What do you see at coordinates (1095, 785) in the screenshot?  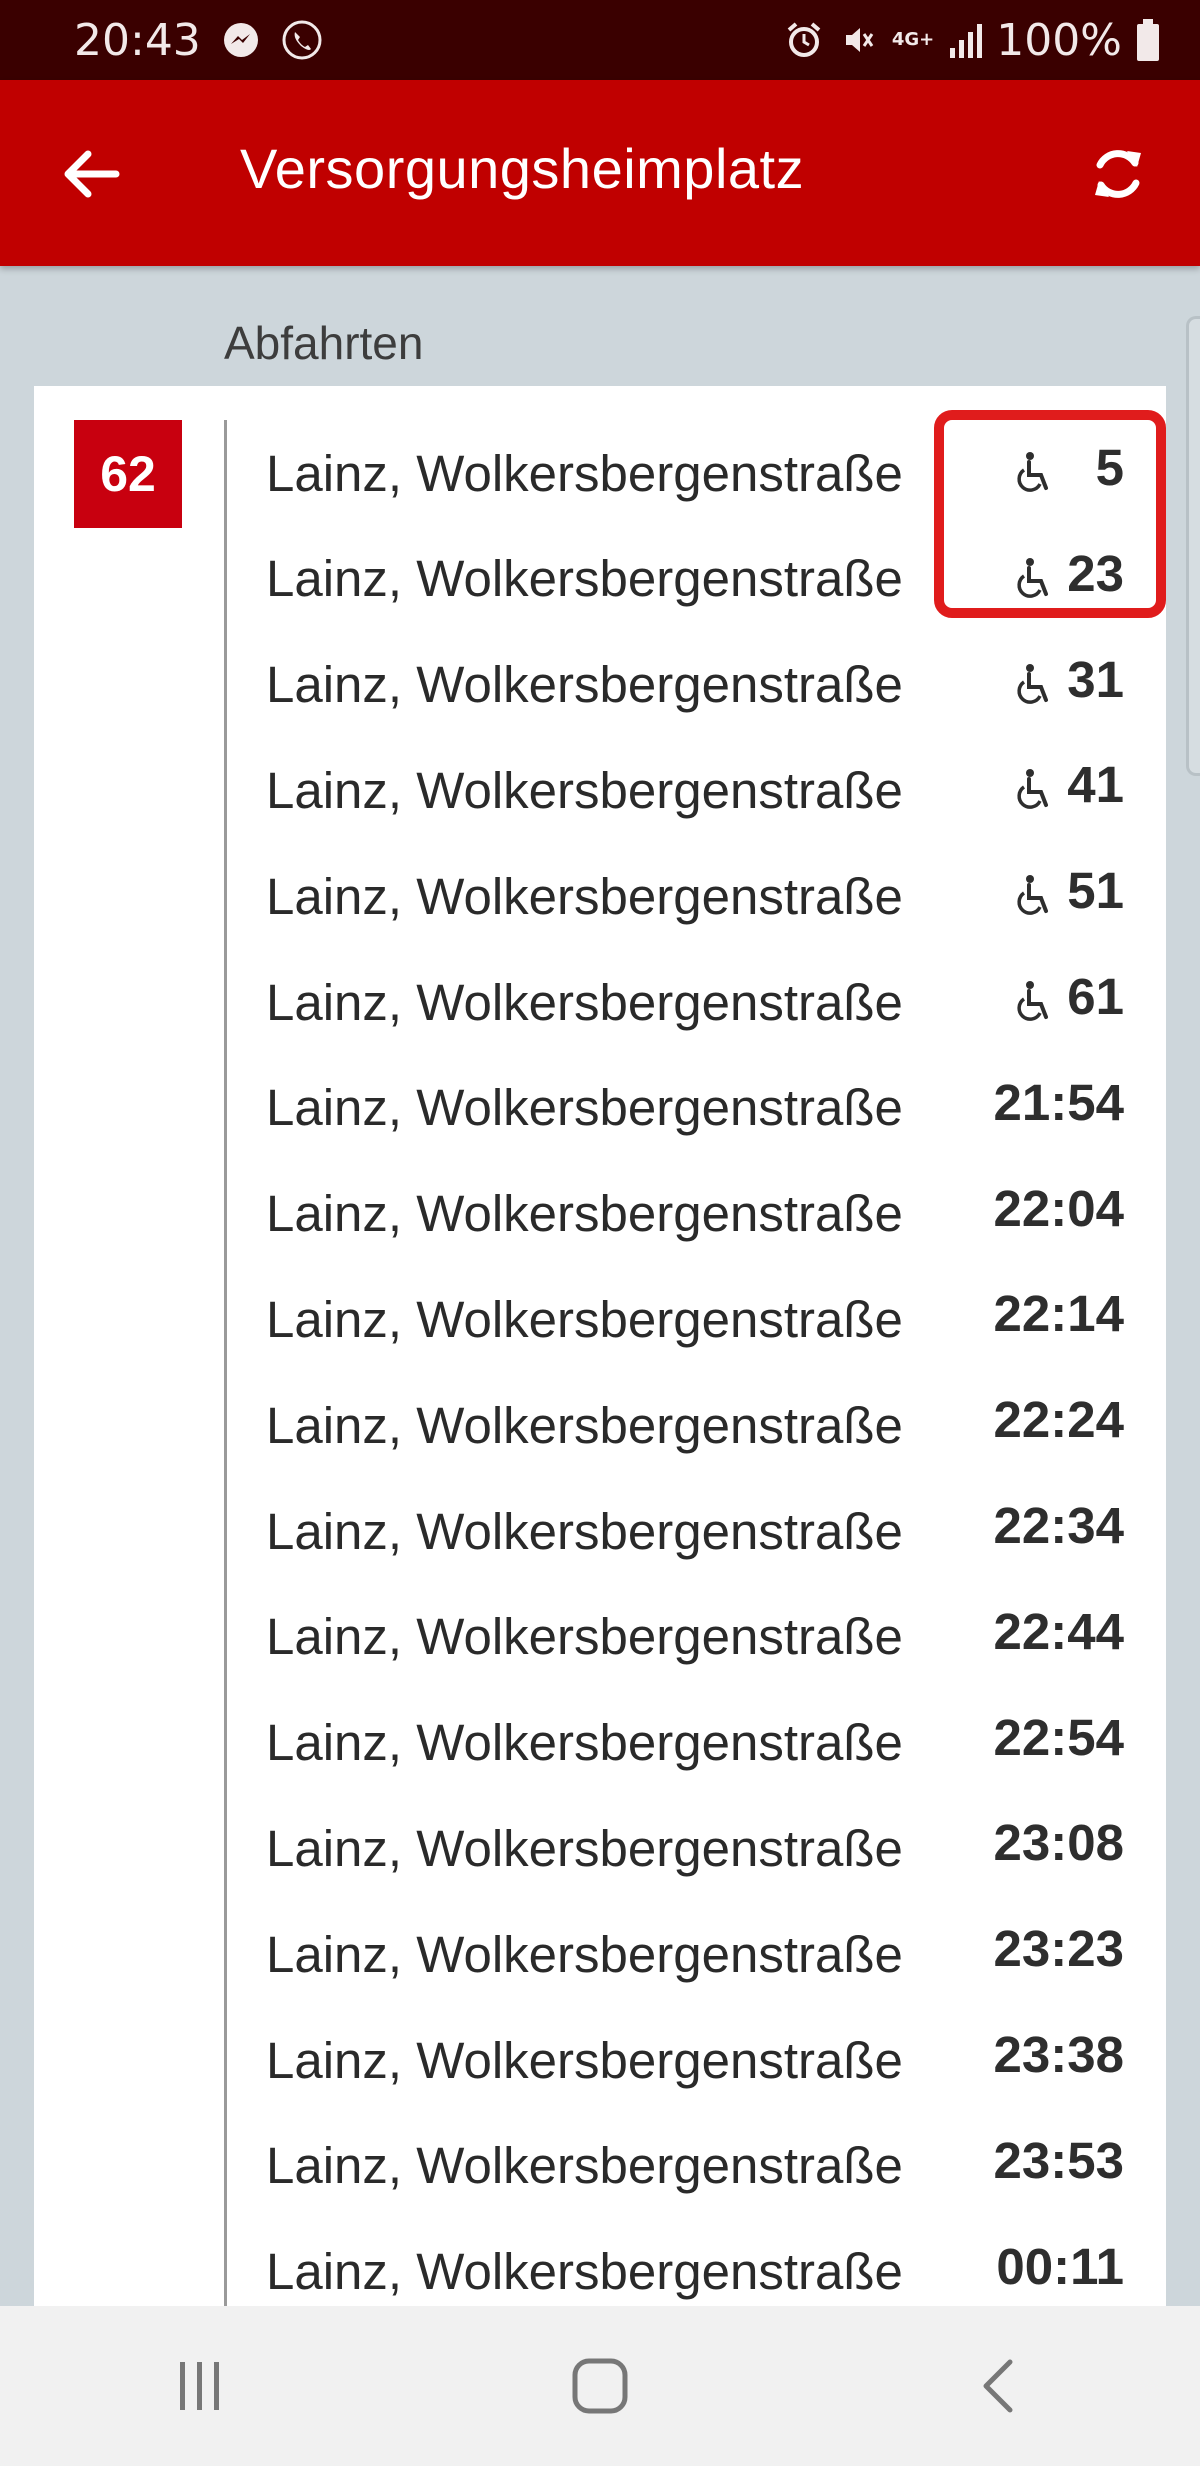 I see `departure-time: 41` at bounding box center [1095, 785].